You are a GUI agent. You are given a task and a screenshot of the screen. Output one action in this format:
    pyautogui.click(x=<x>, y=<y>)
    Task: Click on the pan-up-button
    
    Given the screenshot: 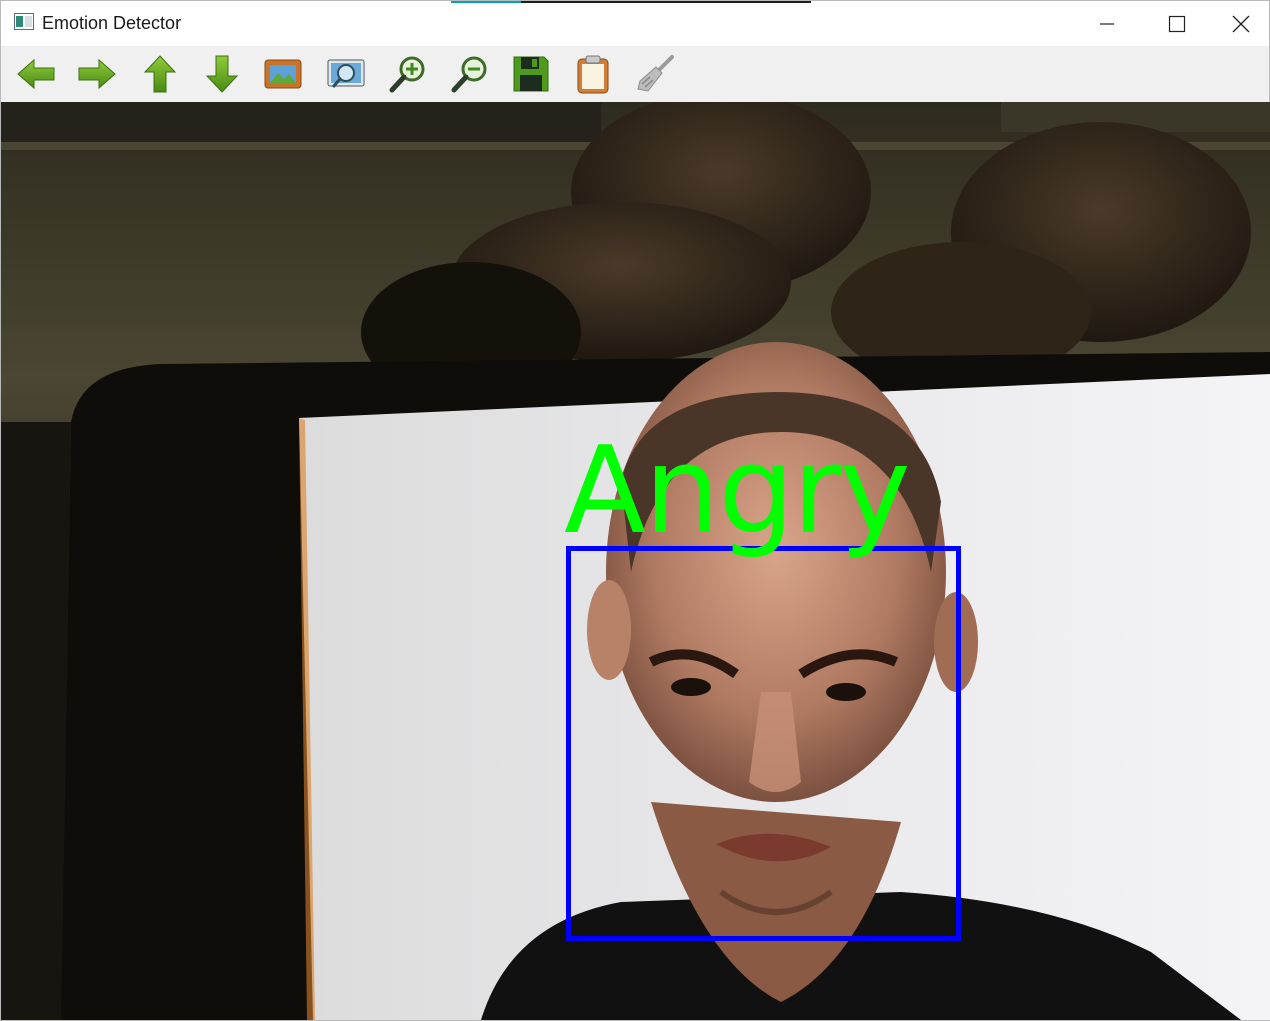 What is the action you would take?
    pyautogui.click(x=160, y=74)
    